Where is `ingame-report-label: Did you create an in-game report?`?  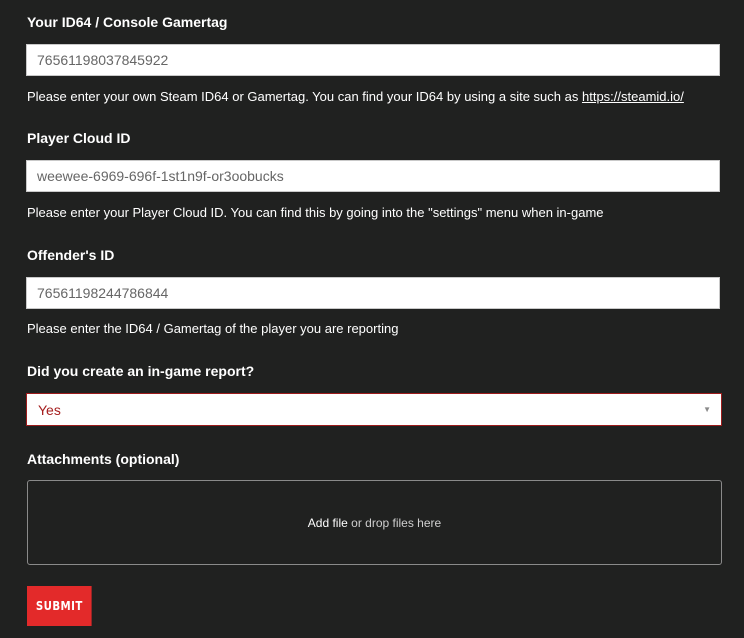 ingame-report-label: Did you create an in-game report? is located at coordinates (141, 371).